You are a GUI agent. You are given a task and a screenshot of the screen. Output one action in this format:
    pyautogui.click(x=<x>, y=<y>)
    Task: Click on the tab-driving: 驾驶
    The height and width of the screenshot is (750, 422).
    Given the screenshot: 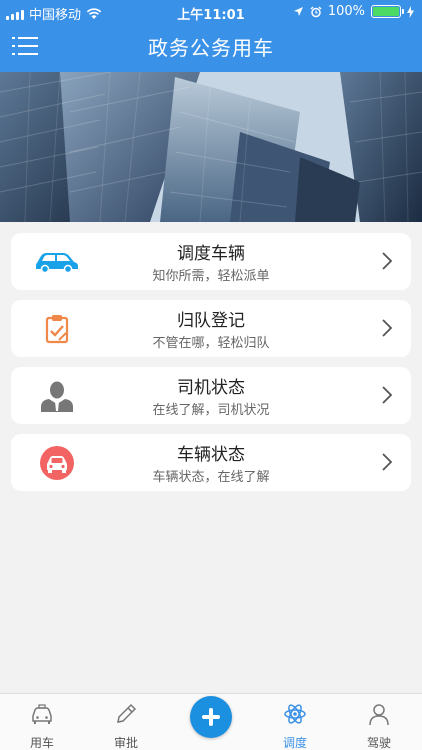 What is the action you would take?
    pyautogui.click(x=379, y=722)
    